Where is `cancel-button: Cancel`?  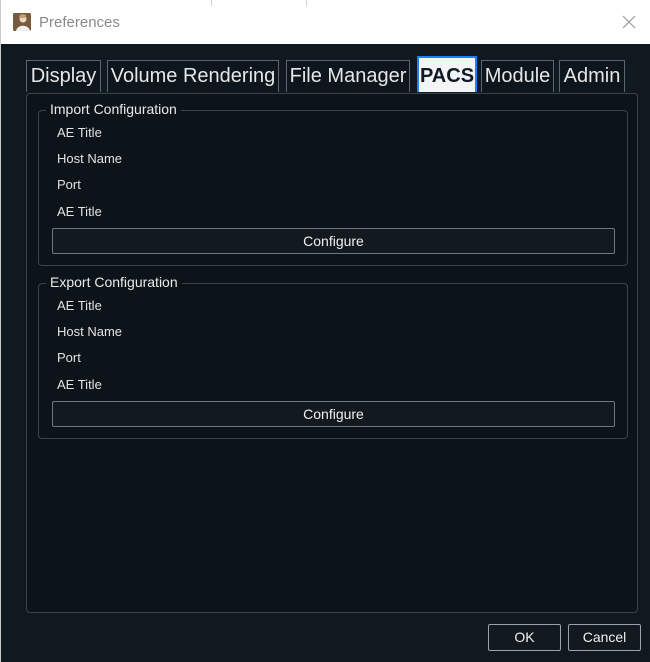 cancel-button: Cancel is located at coordinates (604, 637).